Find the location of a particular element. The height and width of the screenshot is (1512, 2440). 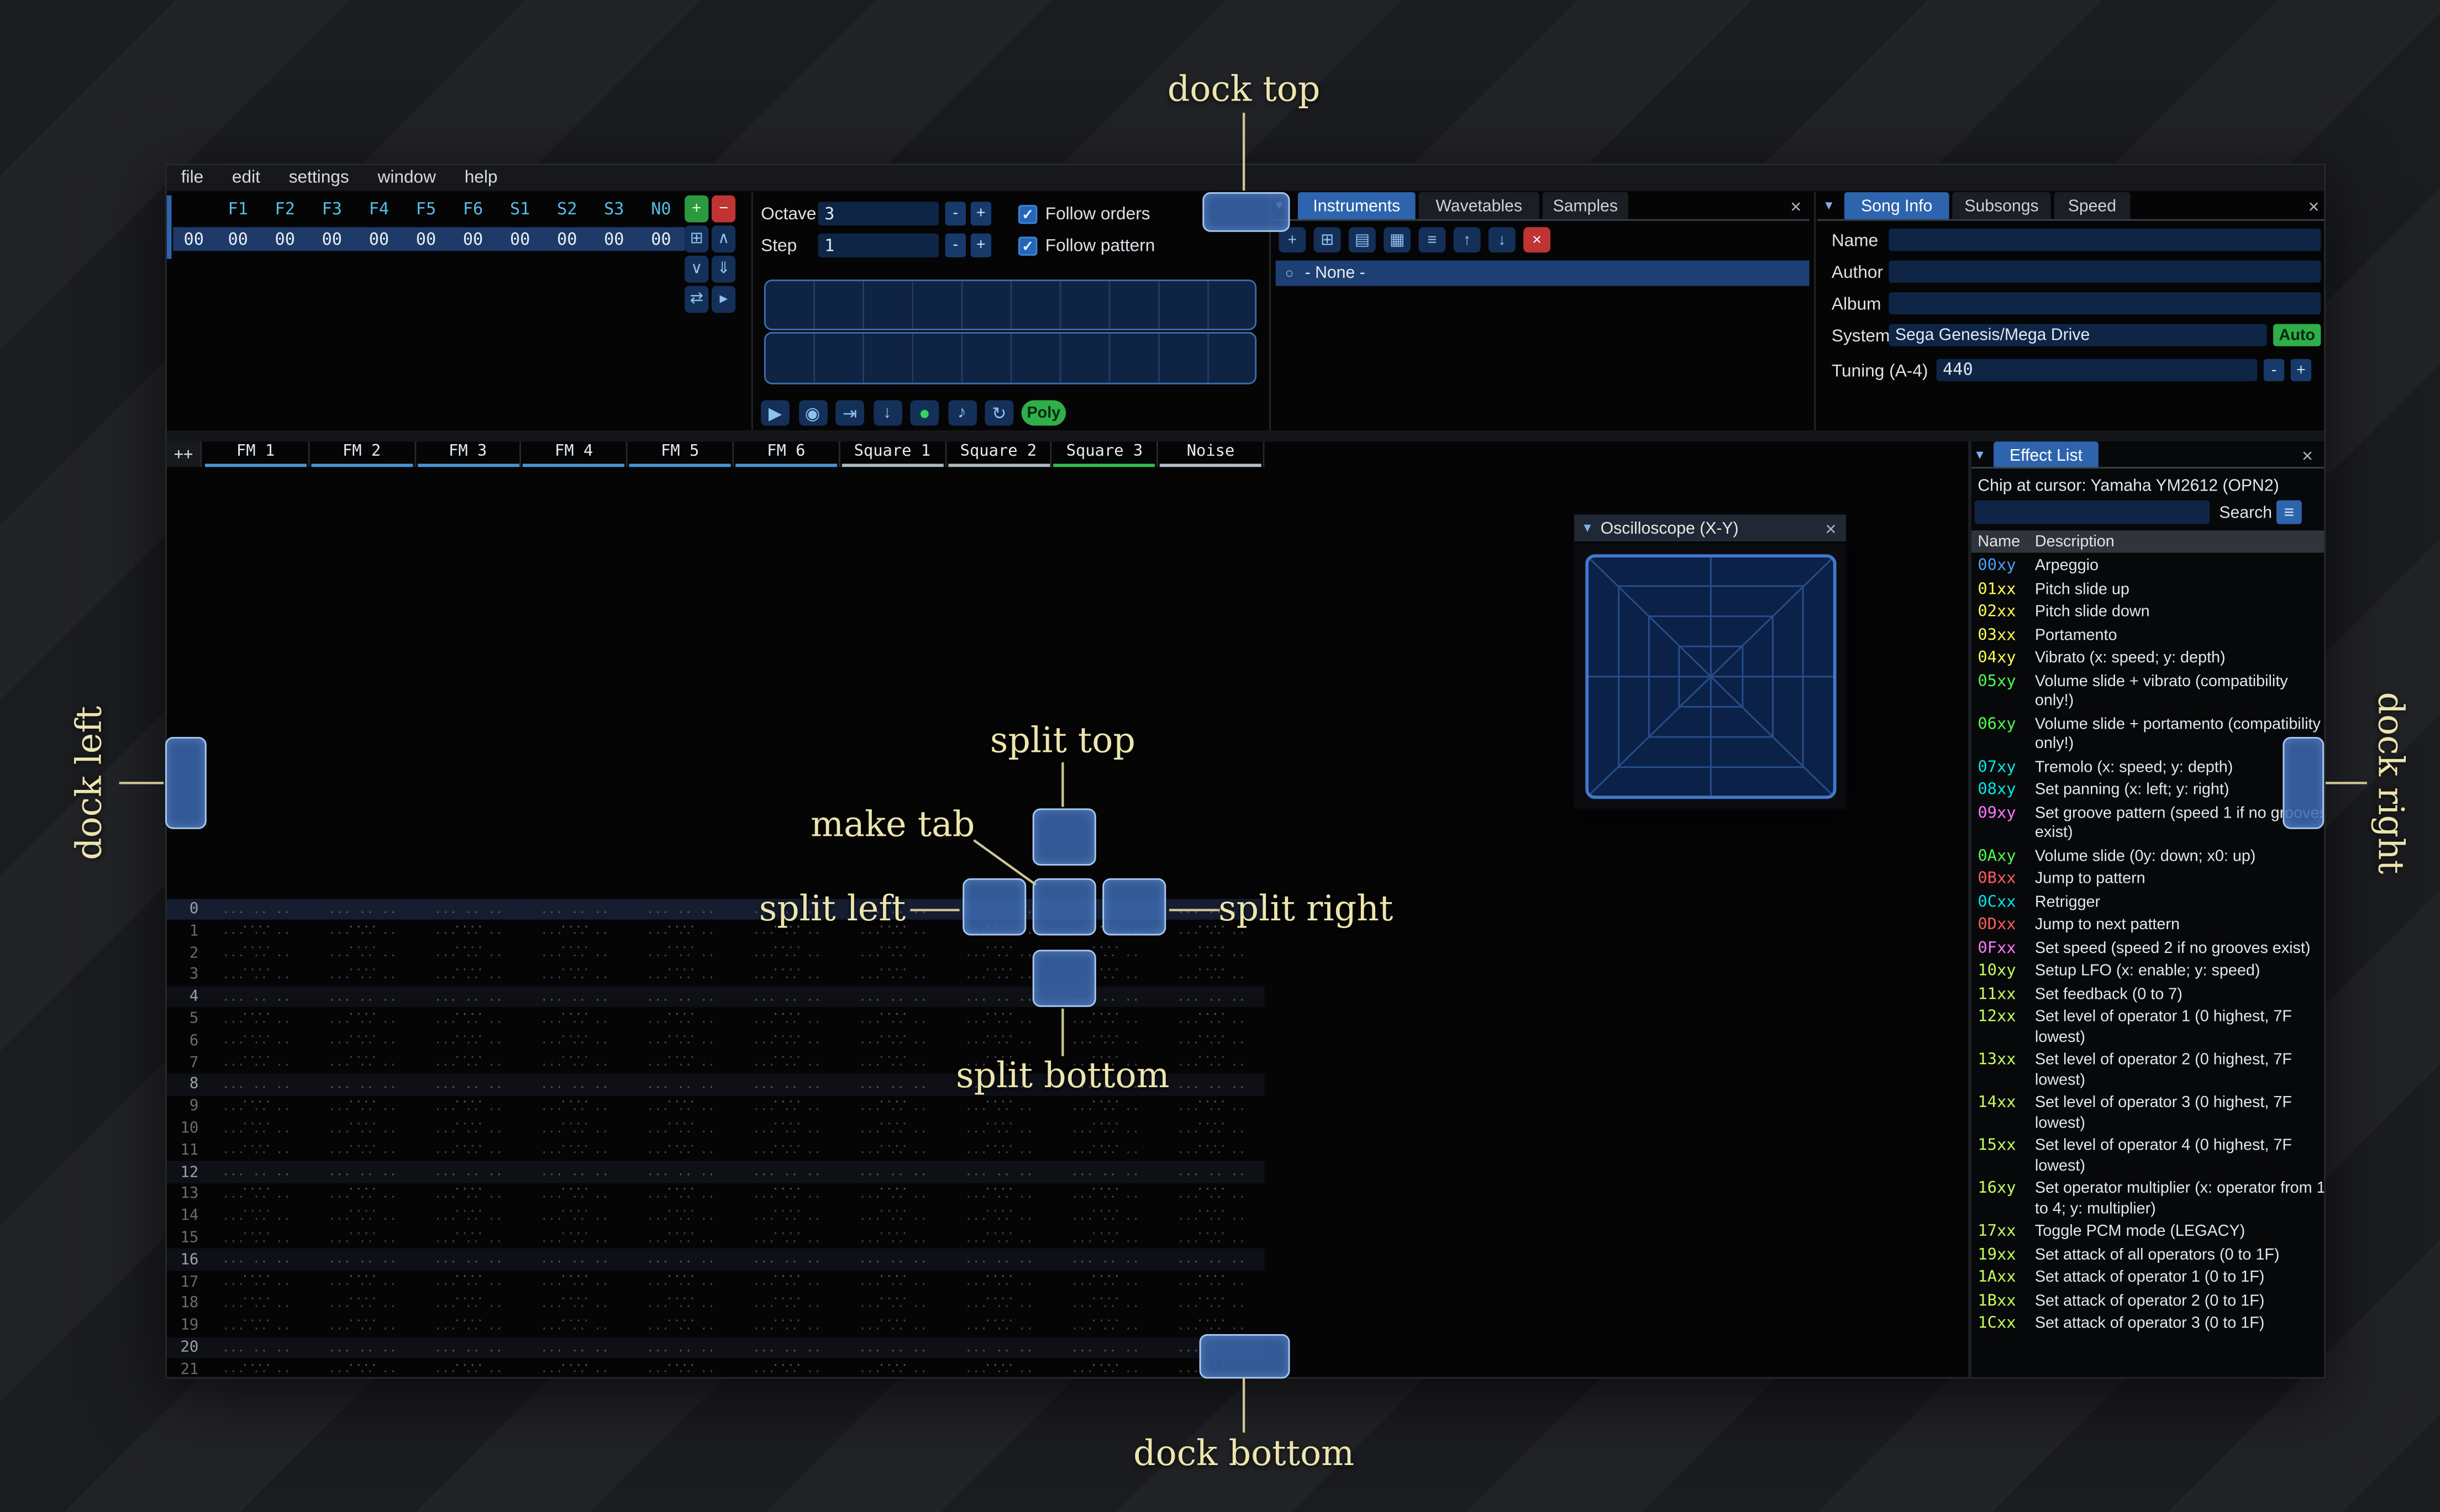

tuning-decrease-button: - is located at coordinates (2274, 370).